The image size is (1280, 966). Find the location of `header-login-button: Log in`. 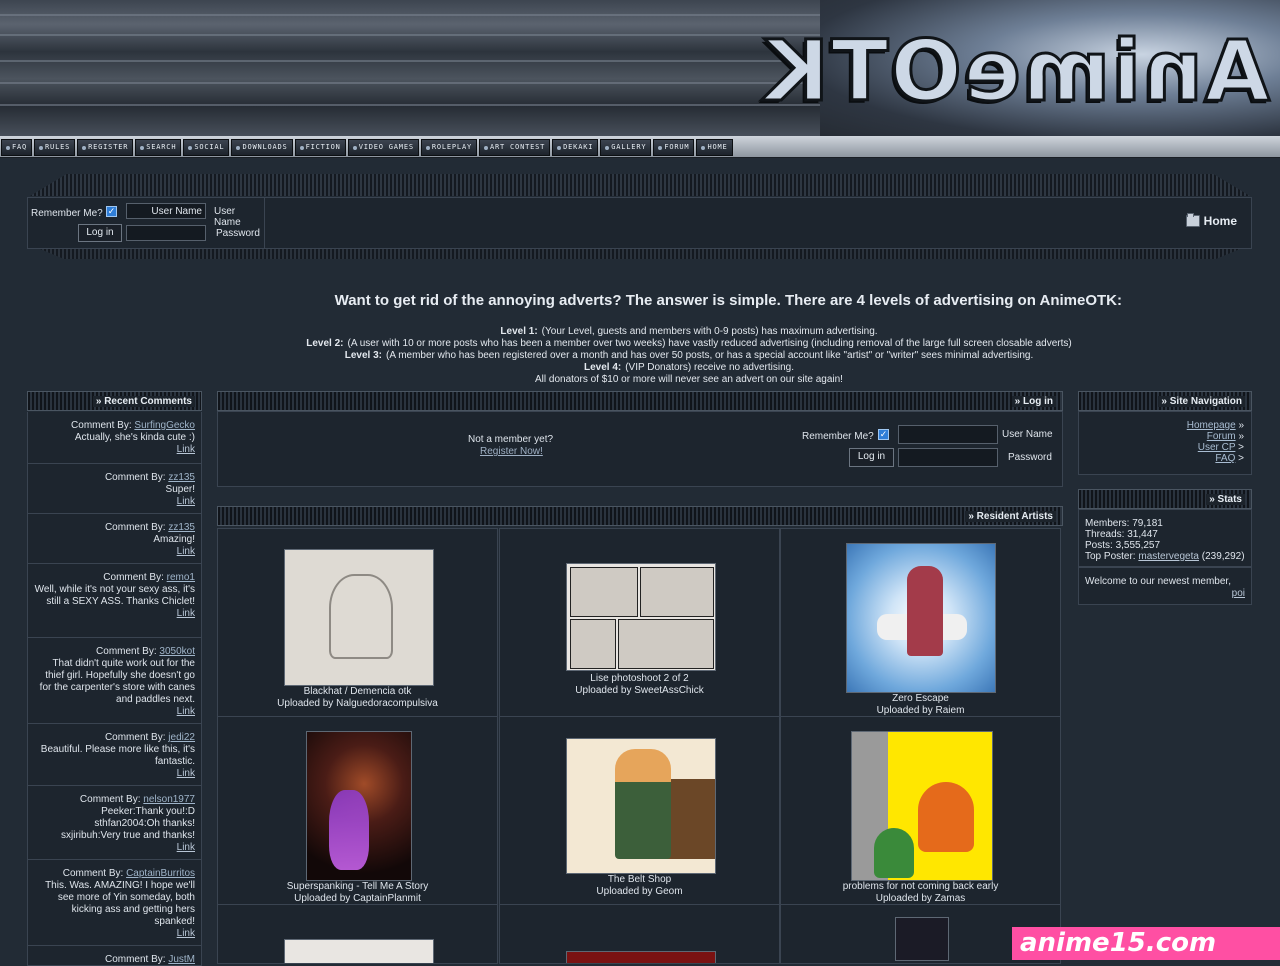

header-login-button: Log in is located at coordinates (100, 233).